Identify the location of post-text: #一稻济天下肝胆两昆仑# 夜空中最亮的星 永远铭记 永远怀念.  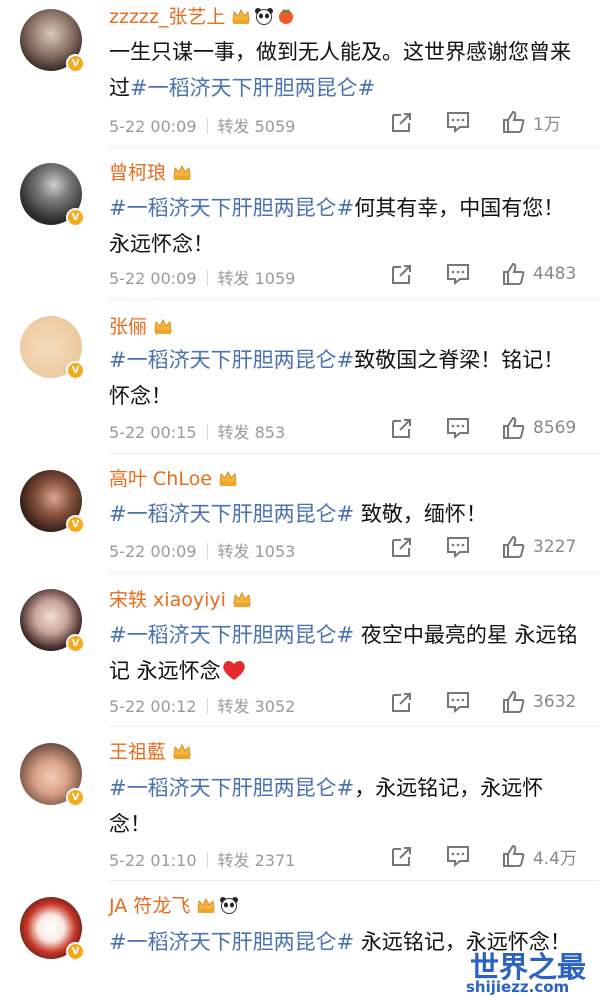
(343, 653).